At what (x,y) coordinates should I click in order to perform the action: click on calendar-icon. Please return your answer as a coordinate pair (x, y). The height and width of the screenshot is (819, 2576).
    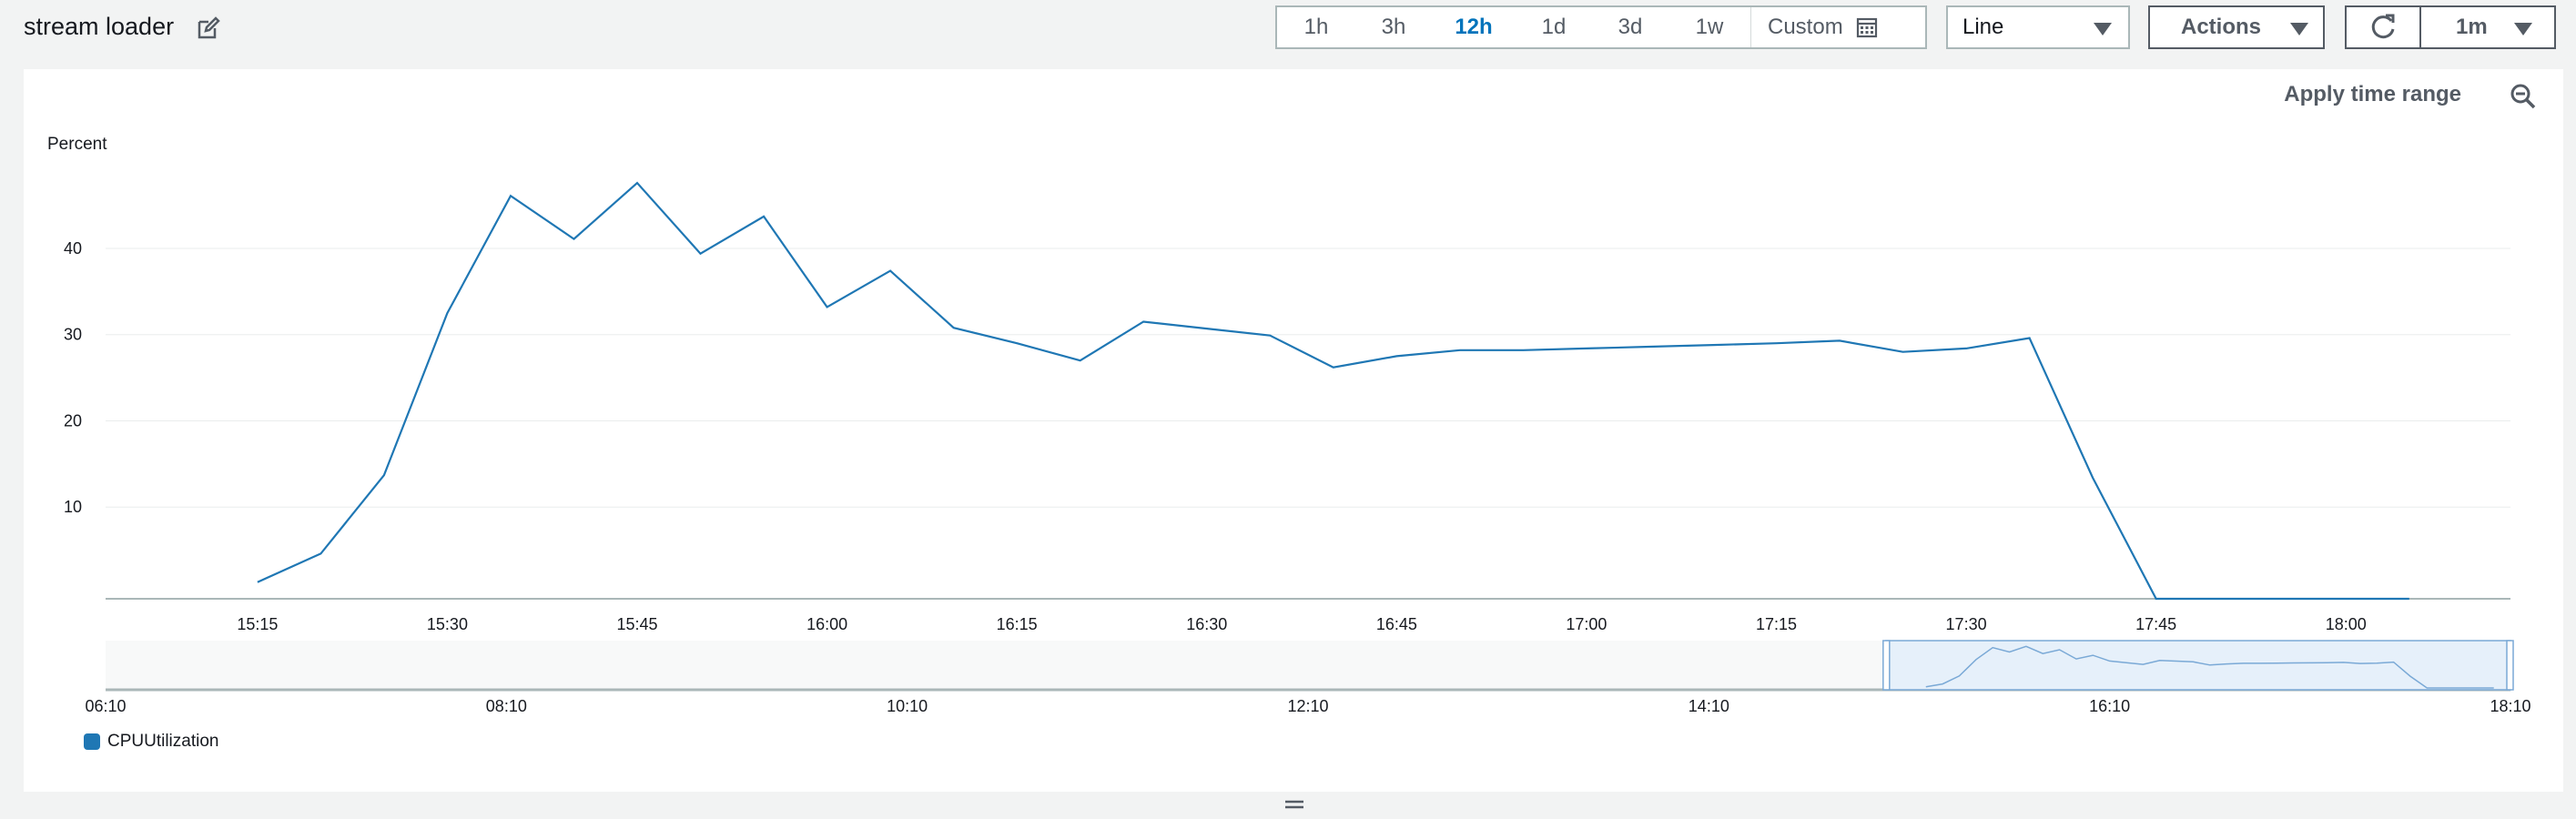
    Looking at the image, I should click on (1867, 28).